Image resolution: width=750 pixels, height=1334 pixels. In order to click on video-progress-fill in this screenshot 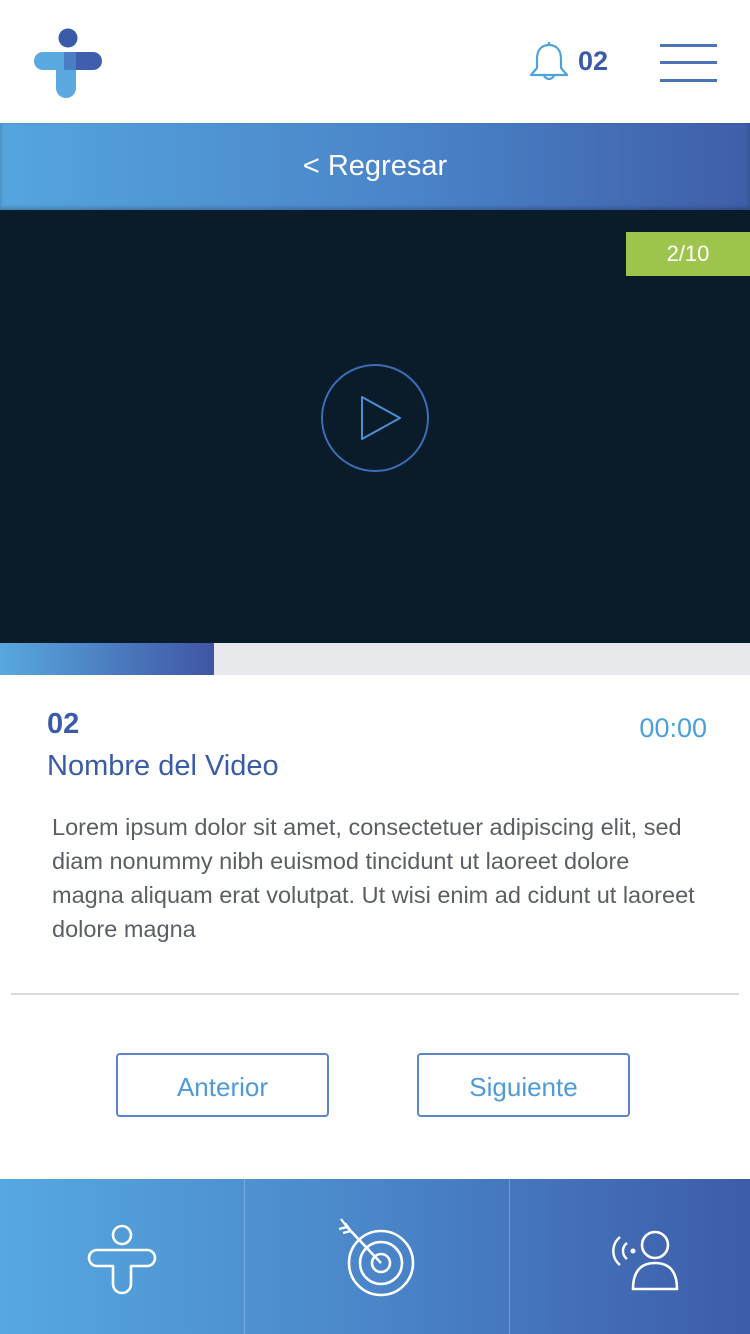, I will do `click(107, 659)`.